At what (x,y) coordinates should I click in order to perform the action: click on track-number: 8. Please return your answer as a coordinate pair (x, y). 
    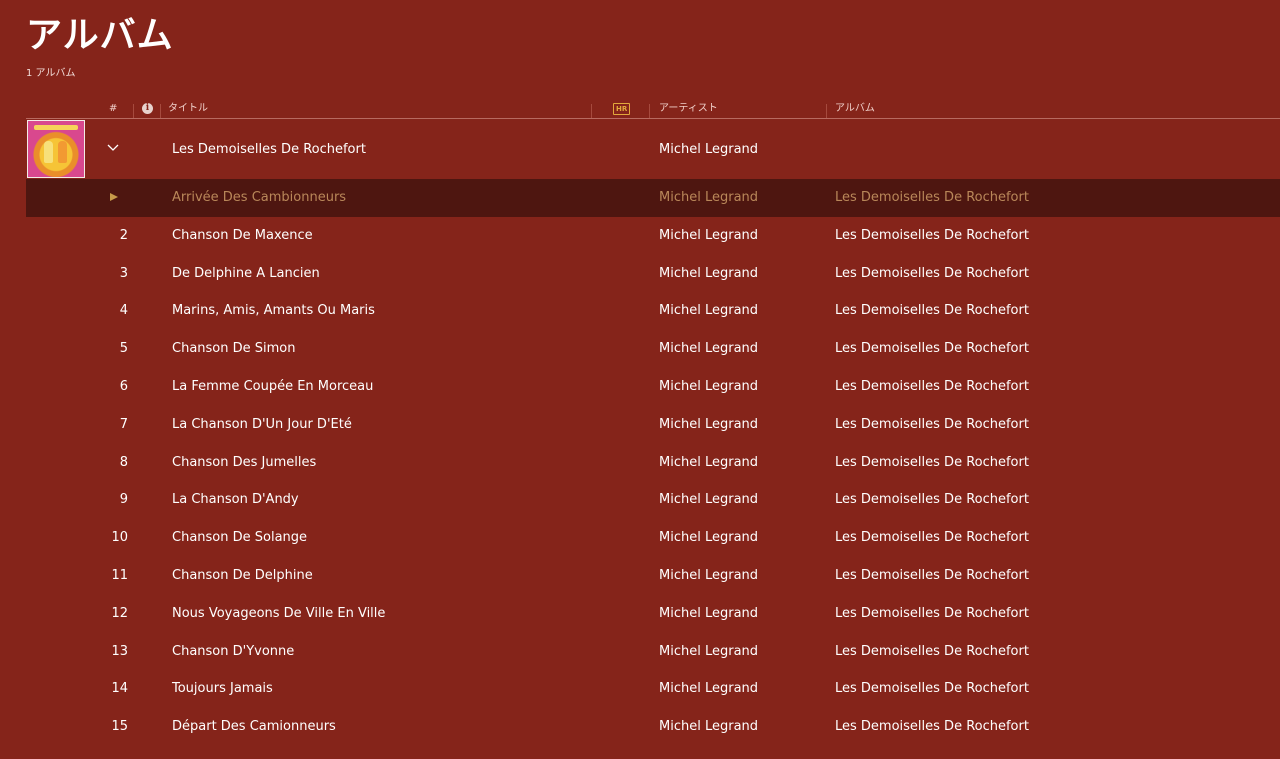
    Looking at the image, I should click on (123, 462).